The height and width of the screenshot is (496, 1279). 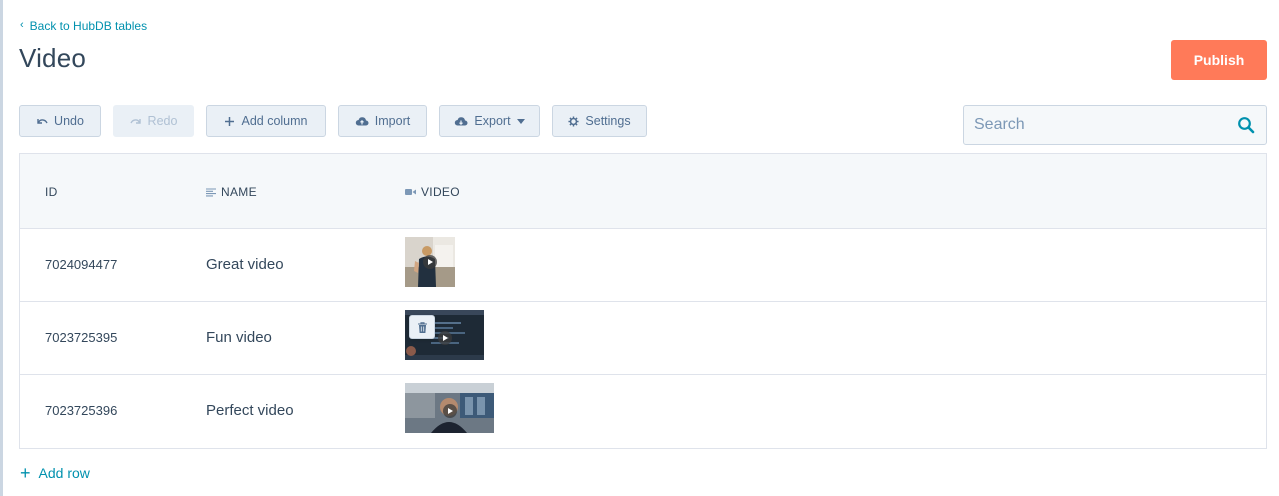 I want to click on add-column-button: Add column, so click(x=266, y=121).